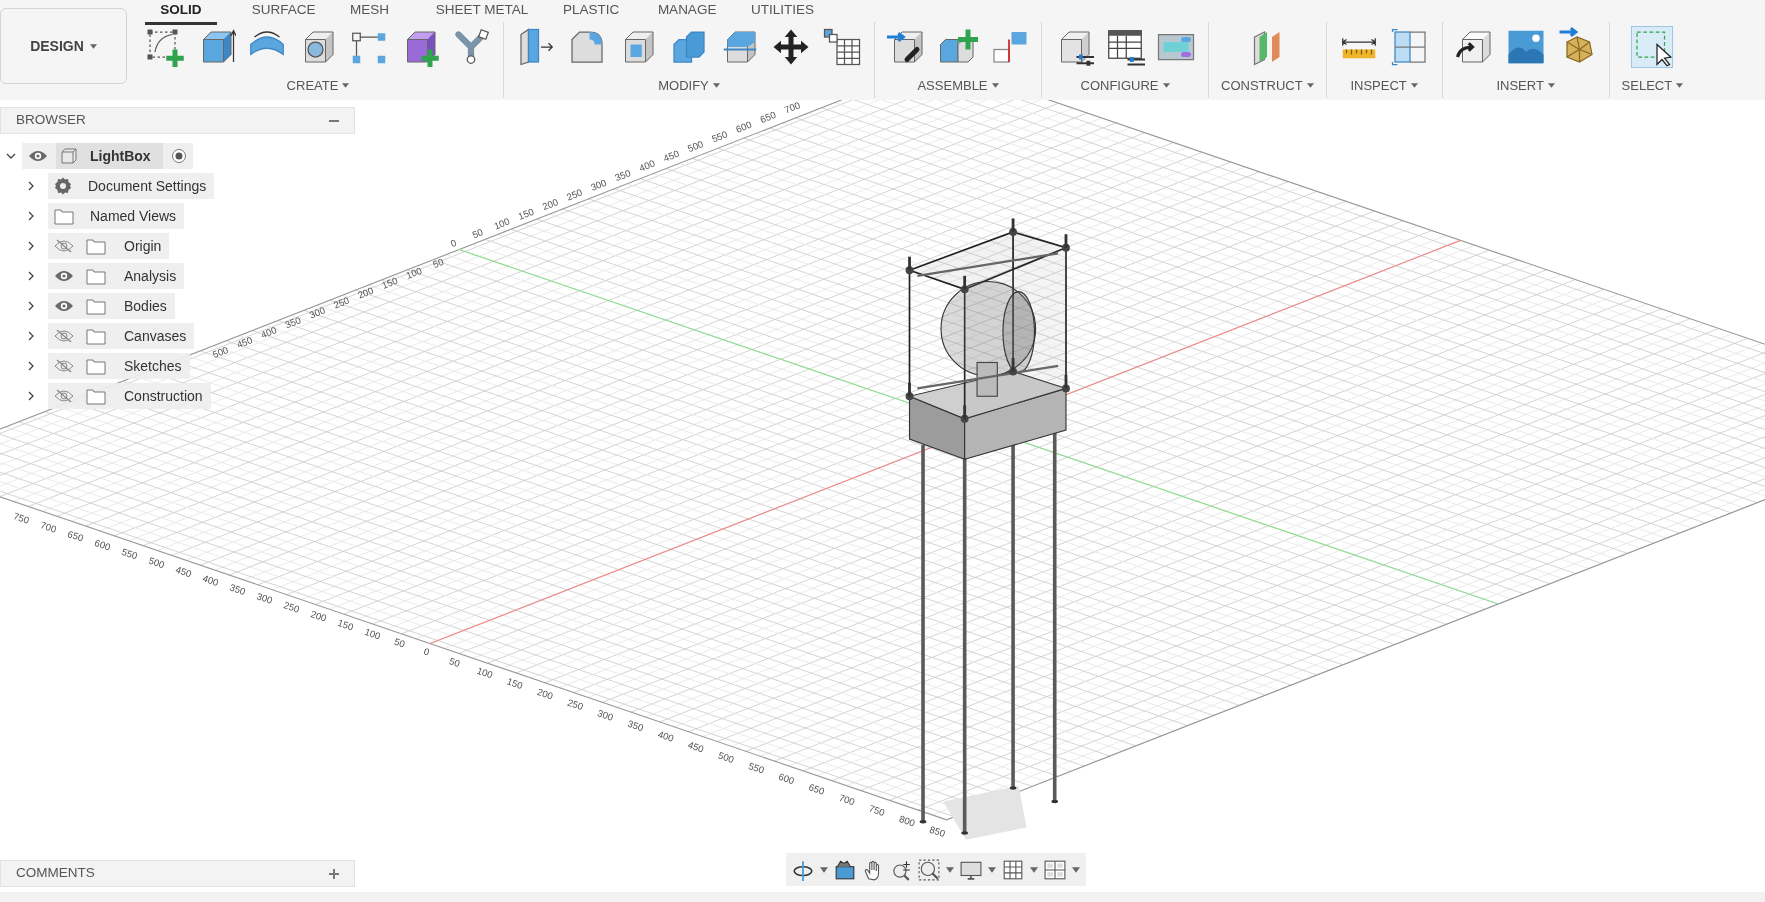 The image size is (1765, 902). What do you see at coordinates (143, 246) in the screenshot?
I see `tree-label: Origin` at bounding box center [143, 246].